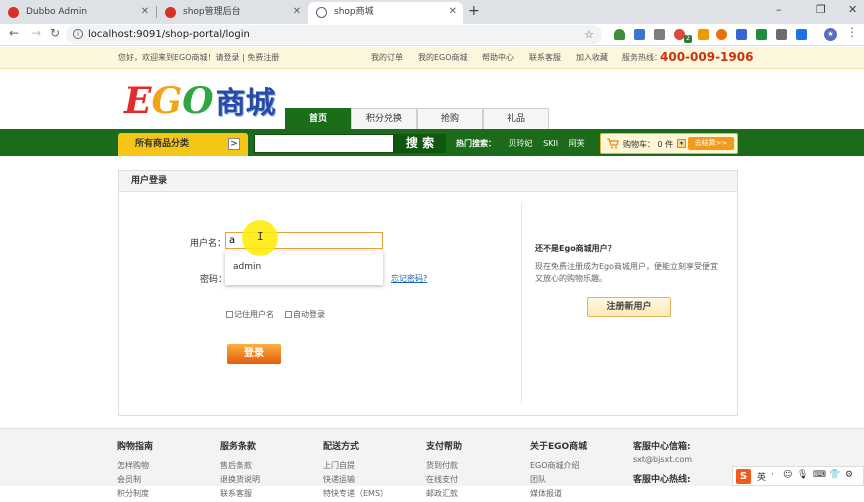 The image size is (864, 502). I want to click on chevron-right-icon: >, so click(234, 144).